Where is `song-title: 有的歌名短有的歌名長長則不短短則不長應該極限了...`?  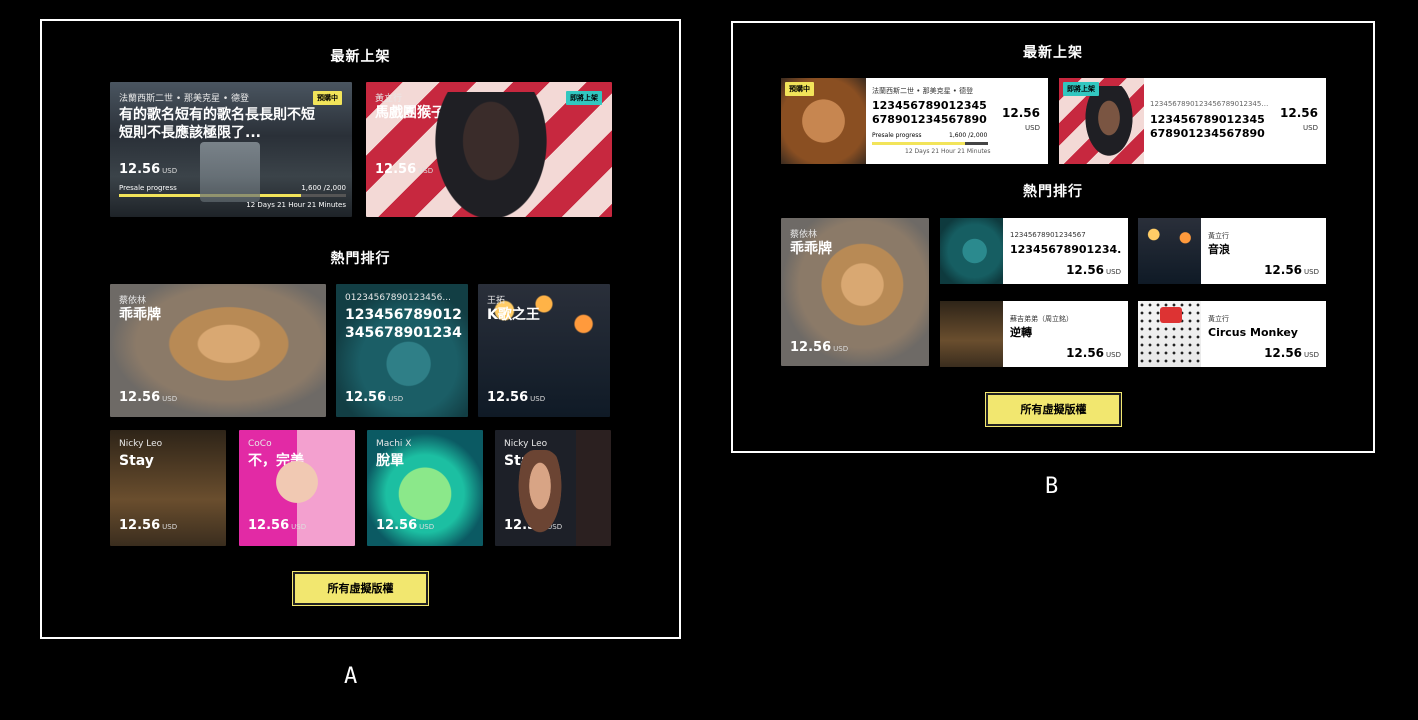
song-title: 有的歌名短有的歌名長長則不短短則不長應該極限了... is located at coordinates (217, 124).